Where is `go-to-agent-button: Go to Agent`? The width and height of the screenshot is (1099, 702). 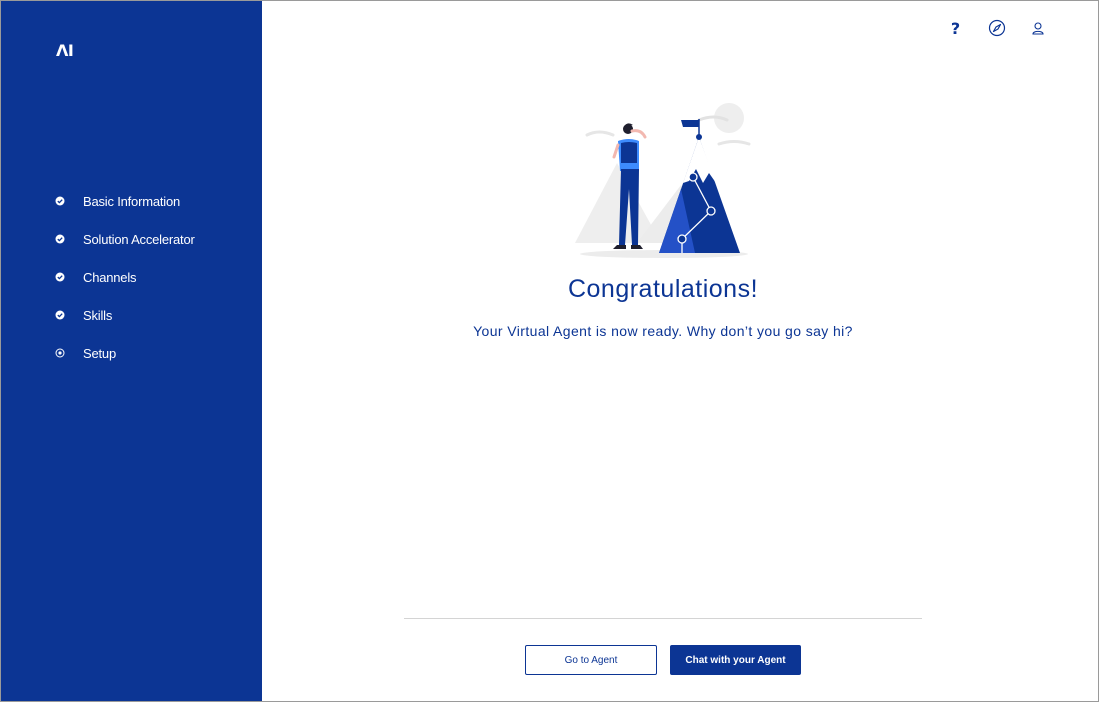 go-to-agent-button: Go to Agent is located at coordinates (591, 660).